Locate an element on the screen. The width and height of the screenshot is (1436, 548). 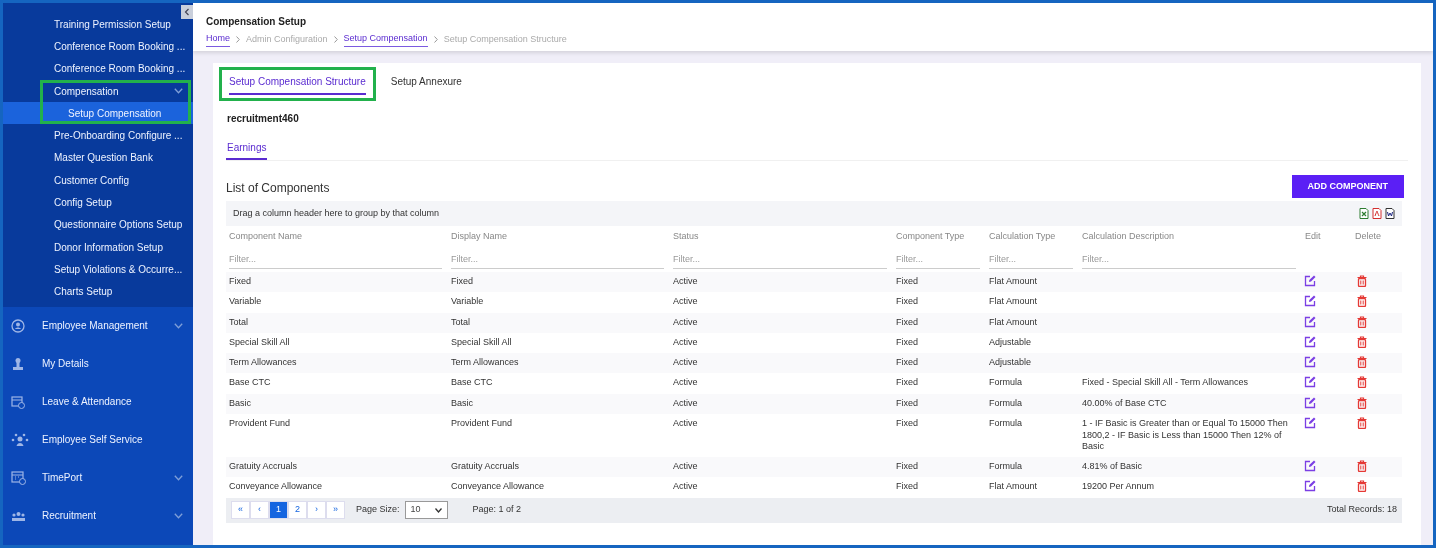
column-header: Delete is located at coordinates (1377, 237).